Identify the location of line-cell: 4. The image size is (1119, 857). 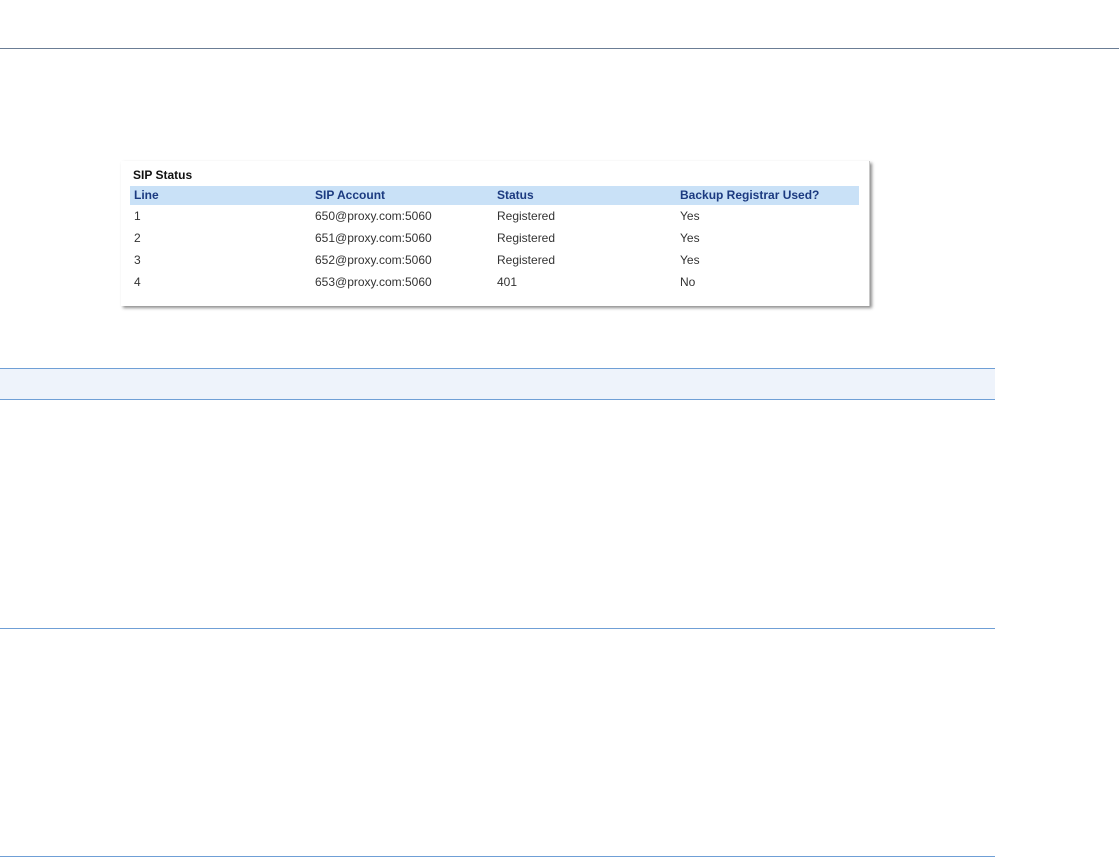
(137, 282).